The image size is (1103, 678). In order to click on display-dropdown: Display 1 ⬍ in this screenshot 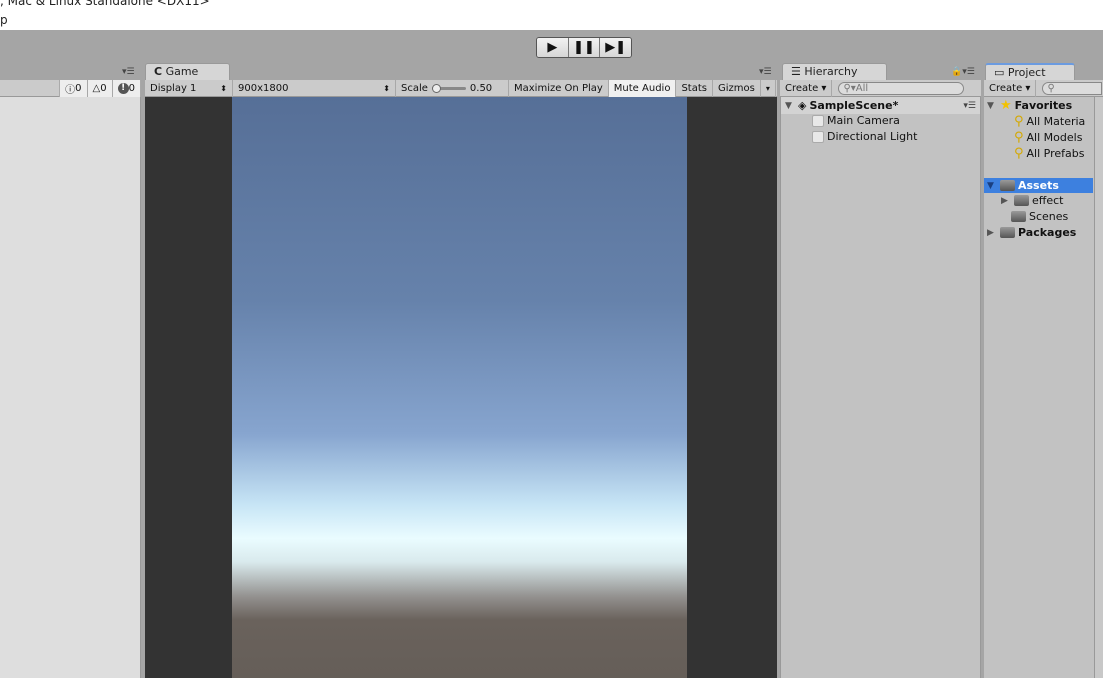, I will do `click(189, 88)`.